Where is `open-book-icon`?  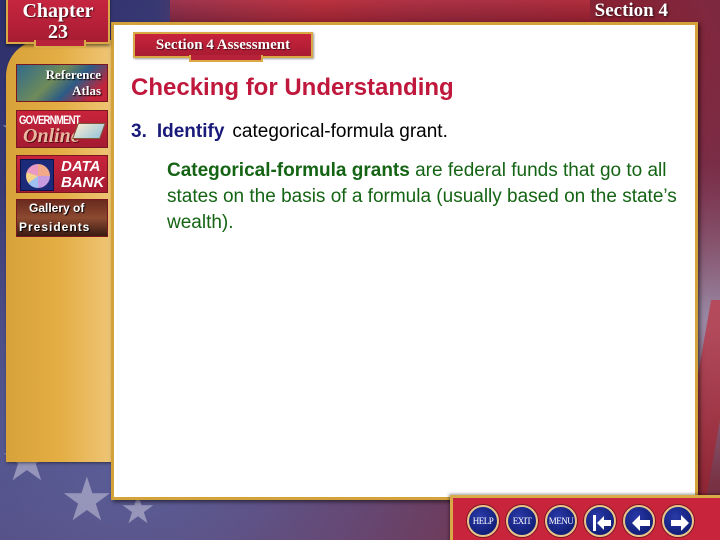 open-book-icon is located at coordinates (89, 131).